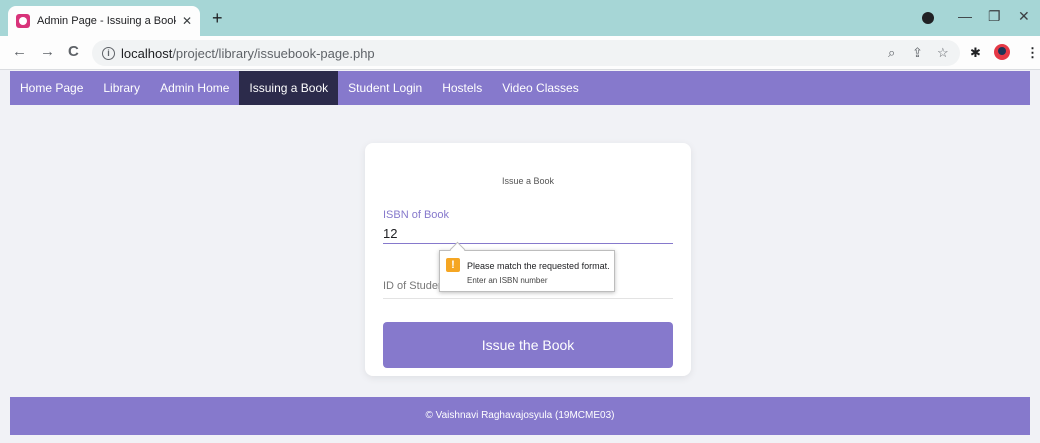  I want to click on site-favicon-icon, so click(23, 21).